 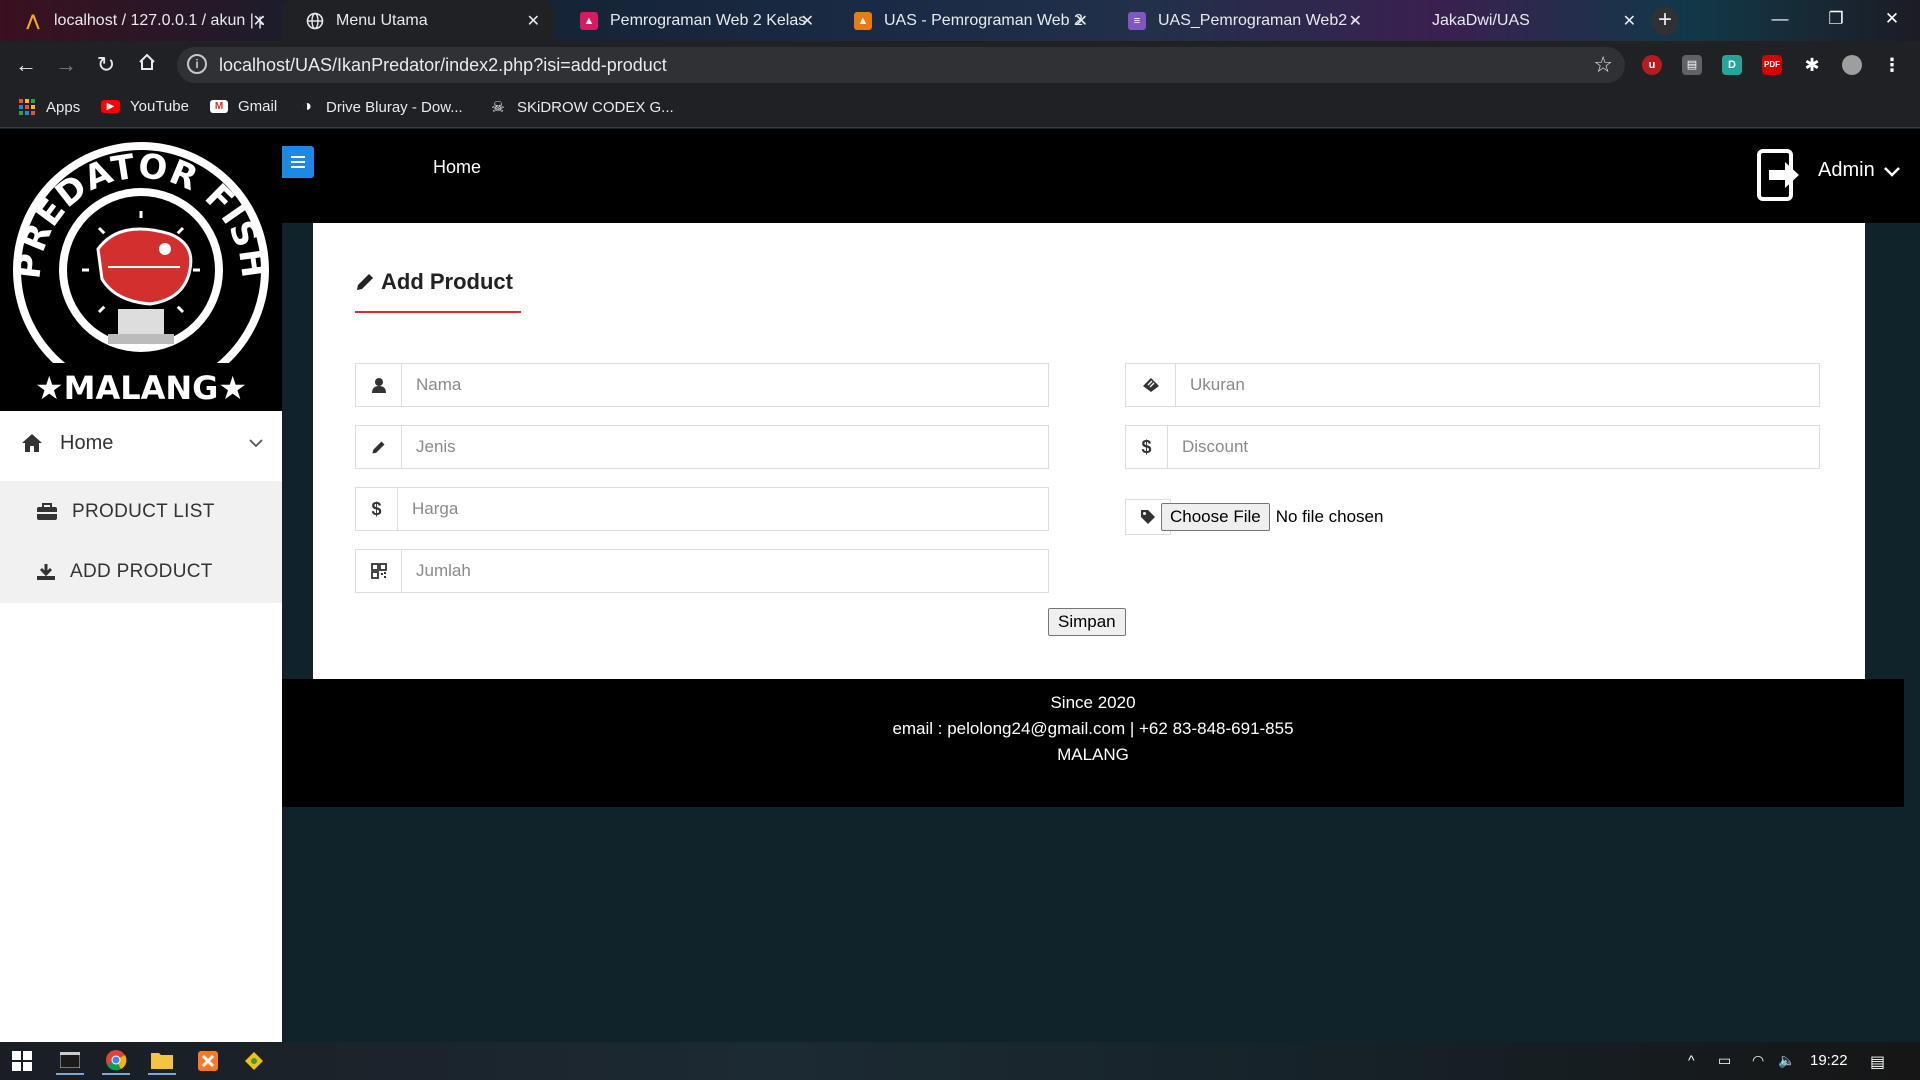 What do you see at coordinates (147, 65) in the screenshot?
I see `home-button` at bounding box center [147, 65].